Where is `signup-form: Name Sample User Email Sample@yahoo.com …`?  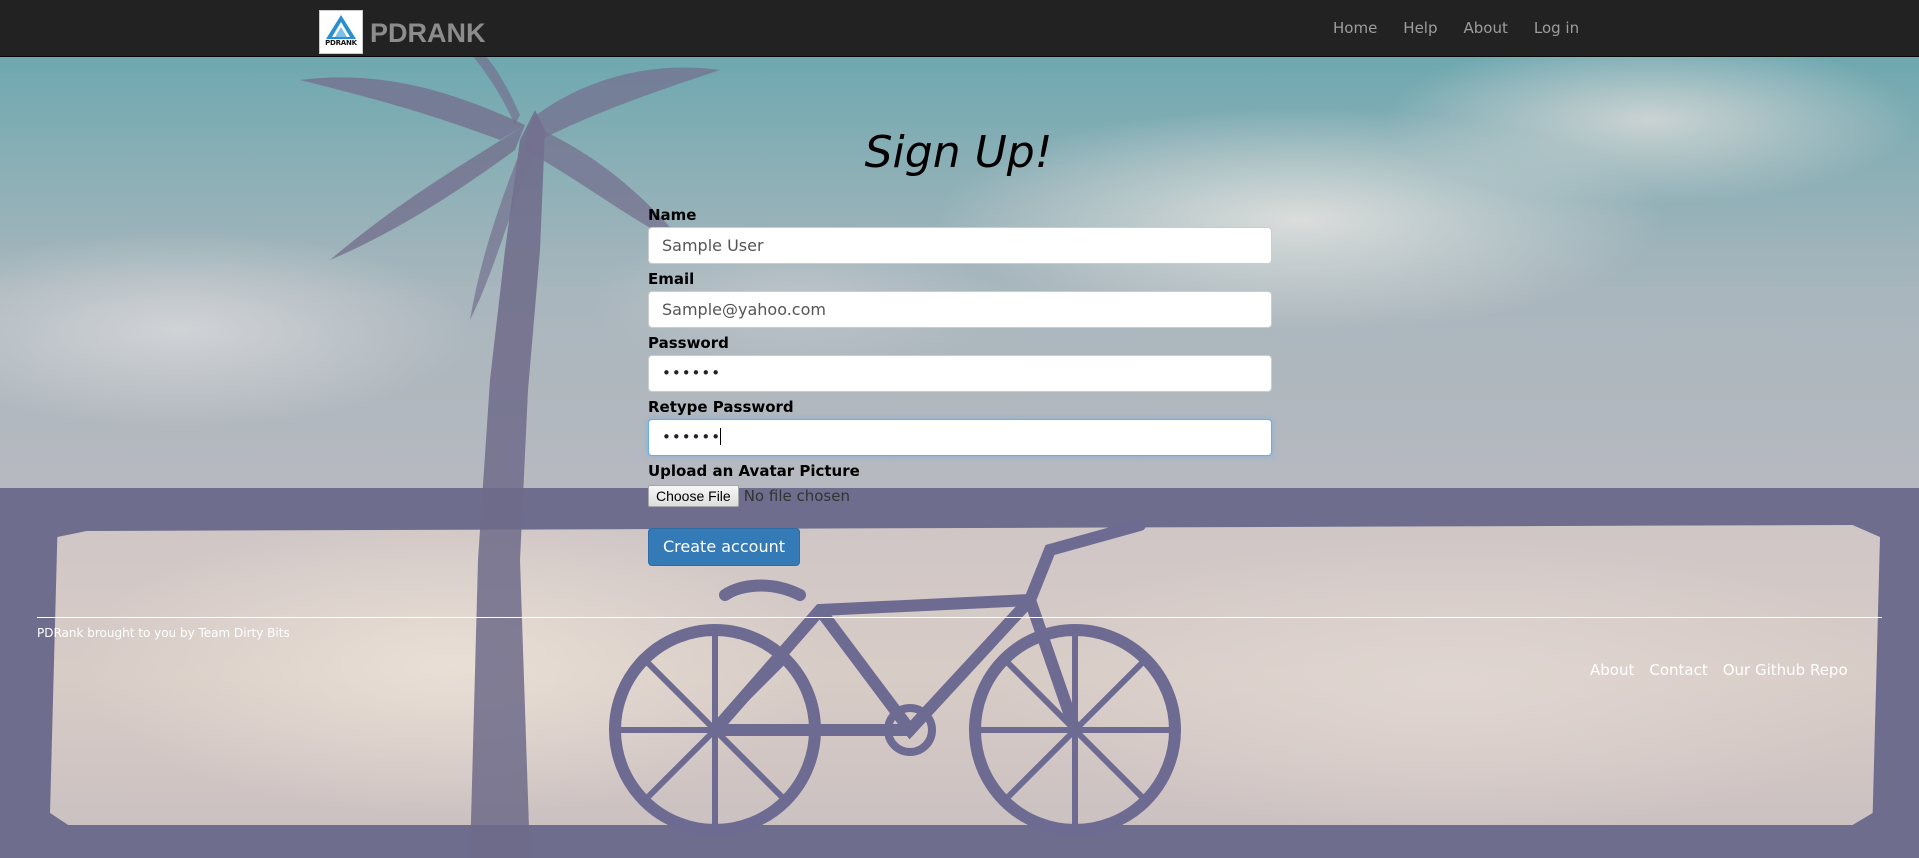 signup-form: Name Sample User Email Sample@yahoo.com … is located at coordinates (960, 385).